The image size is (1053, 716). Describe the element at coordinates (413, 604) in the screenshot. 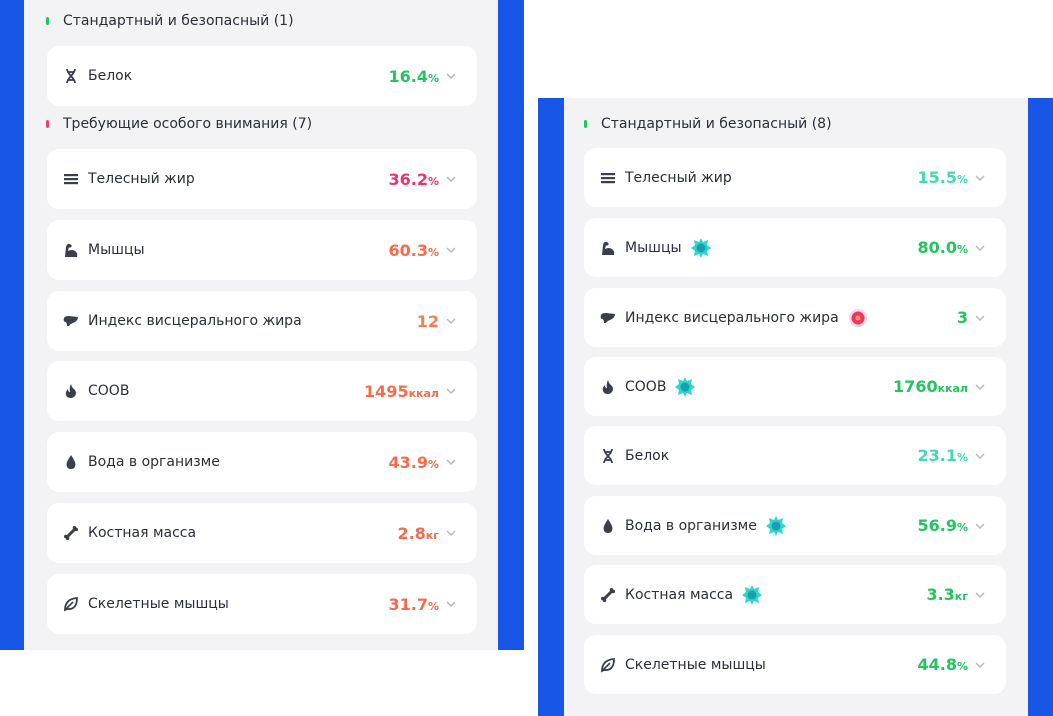

I see `metric-value: 31.7%` at that location.